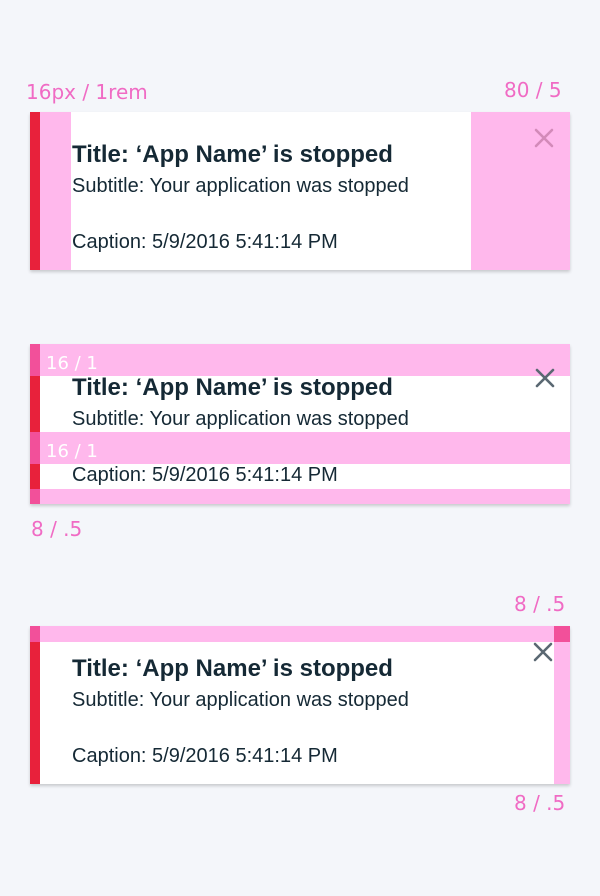  I want to click on corner-overlap, so click(562, 634).